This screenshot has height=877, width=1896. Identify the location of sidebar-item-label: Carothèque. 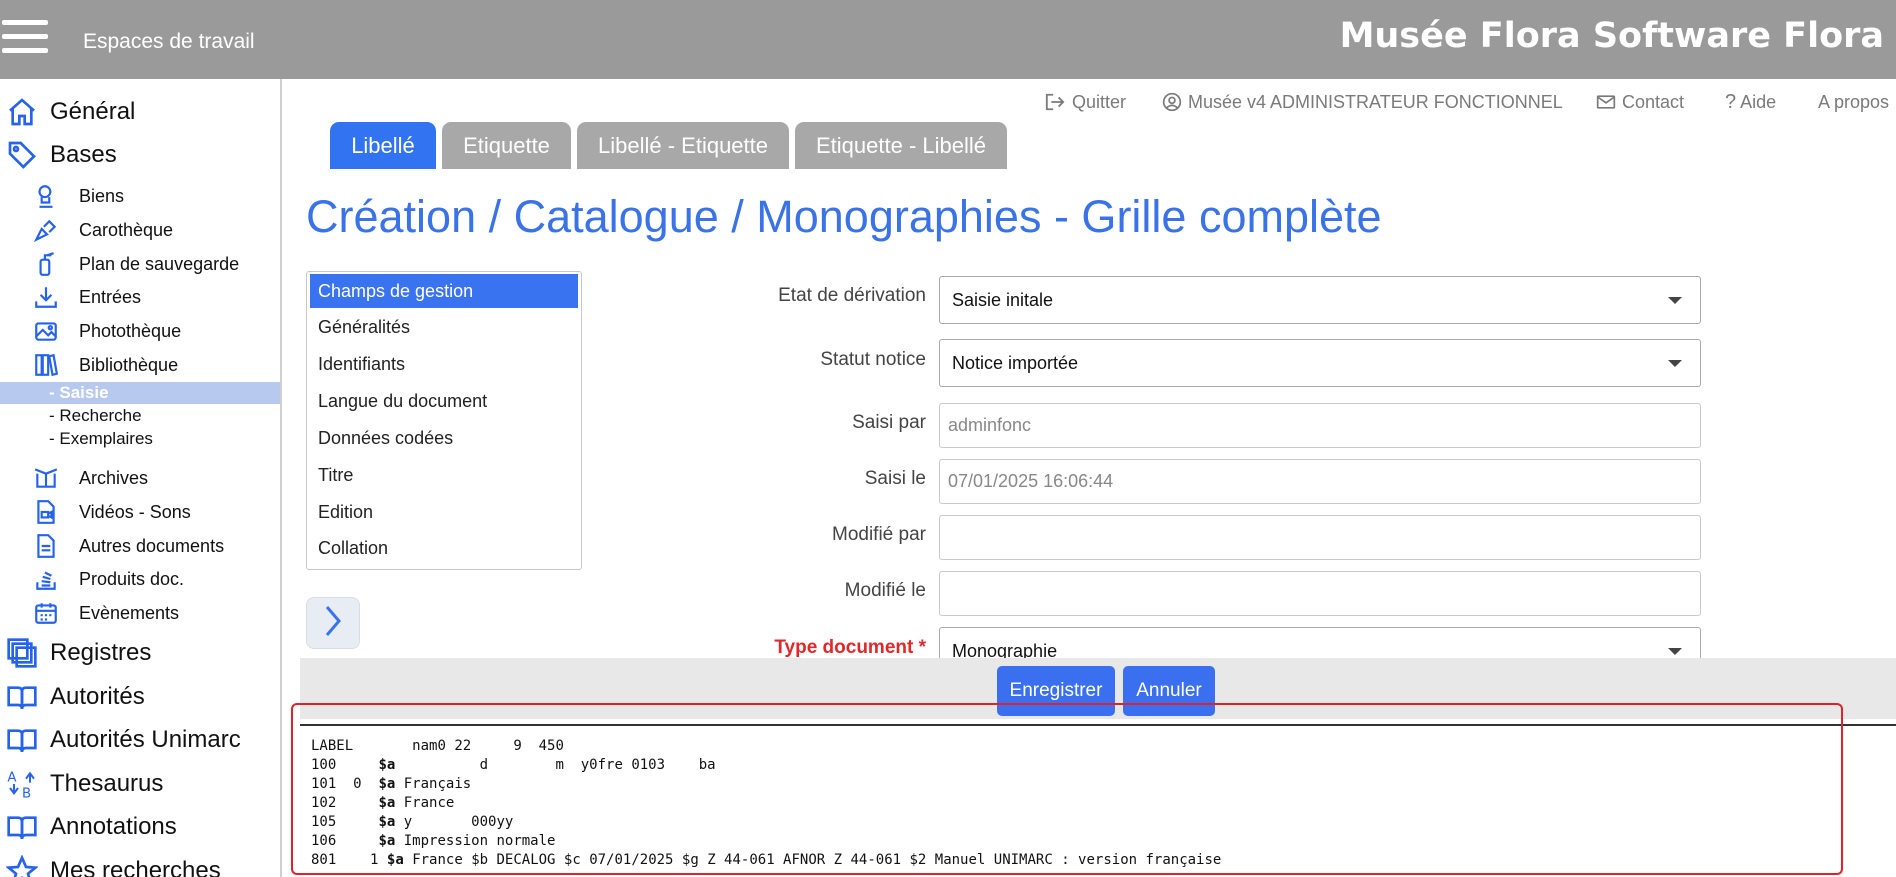
(126, 229).